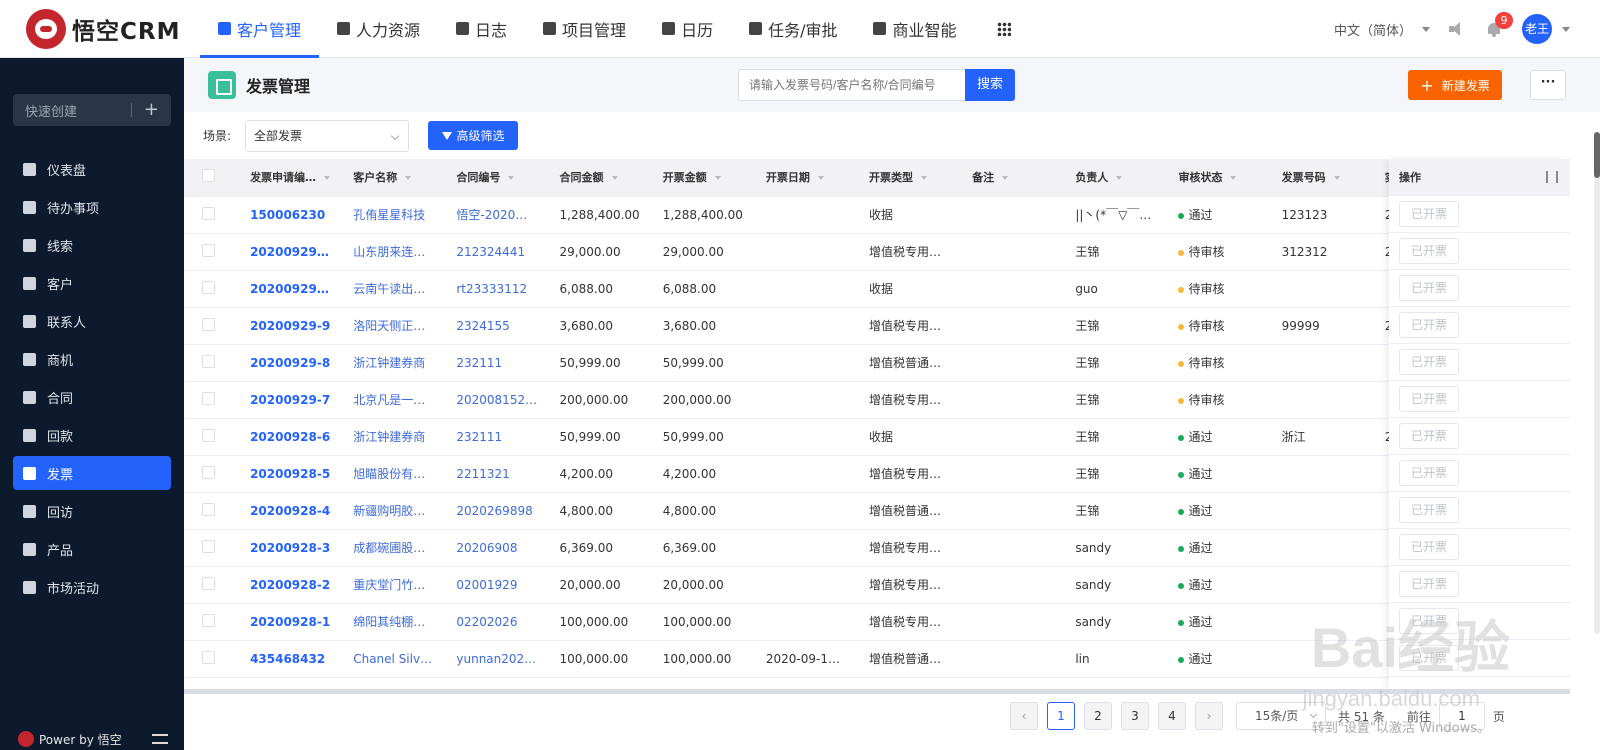  What do you see at coordinates (292, 289) in the screenshot?
I see `cell-id: 20200929-10` at bounding box center [292, 289].